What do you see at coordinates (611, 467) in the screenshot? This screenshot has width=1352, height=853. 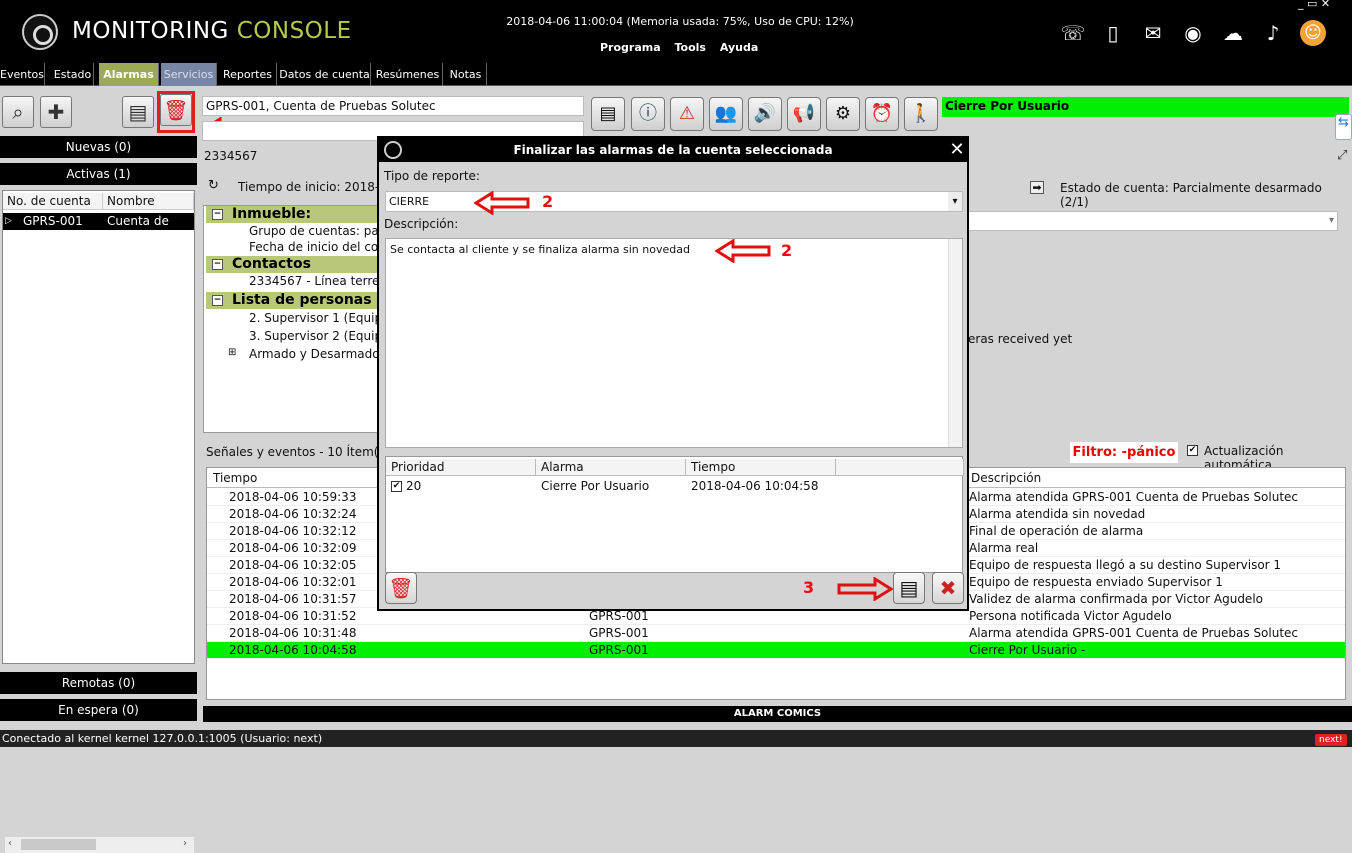 I see `col-alarma: Alarma` at bounding box center [611, 467].